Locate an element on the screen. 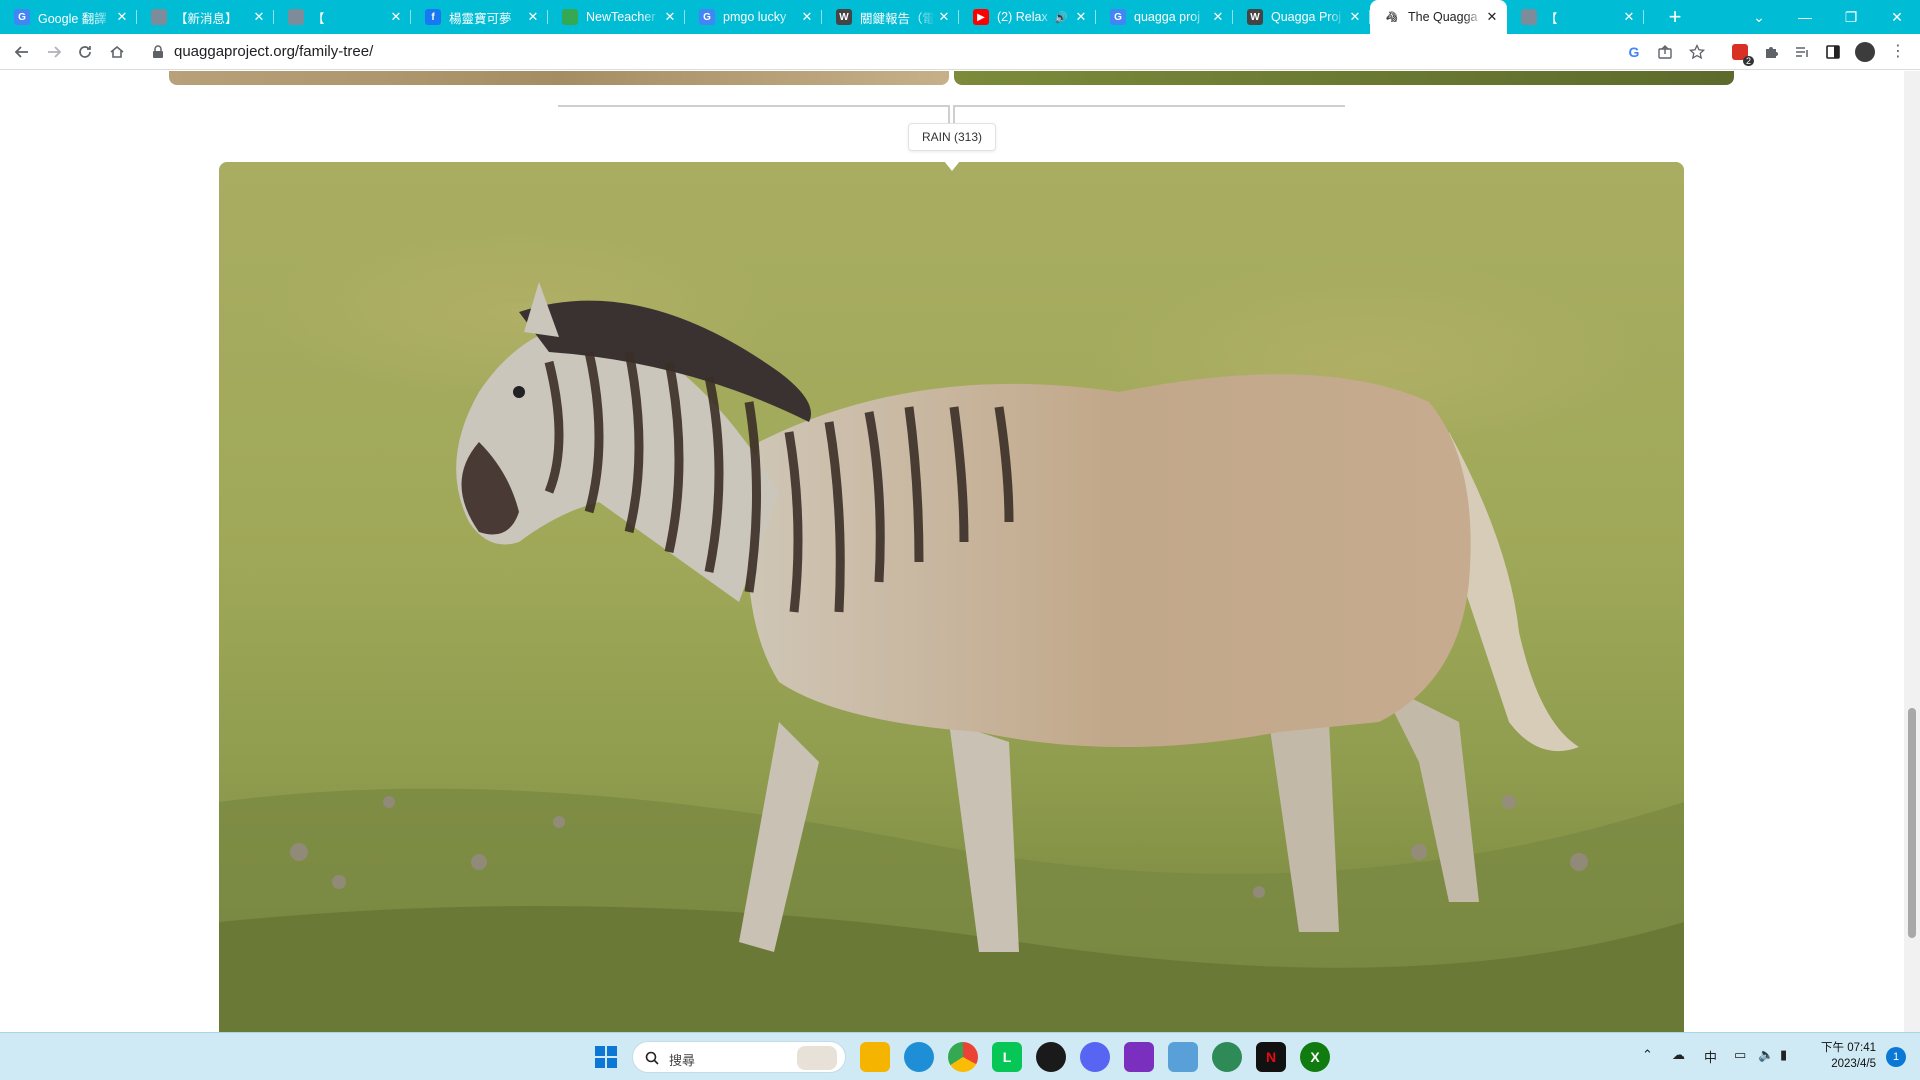 The height and width of the screenshot is (1080, 1920). maps-app-icon is located at coordinates (1227, 1057).